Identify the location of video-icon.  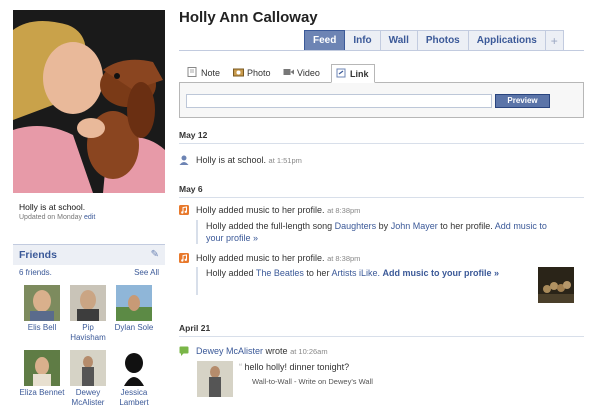
(288, 70).